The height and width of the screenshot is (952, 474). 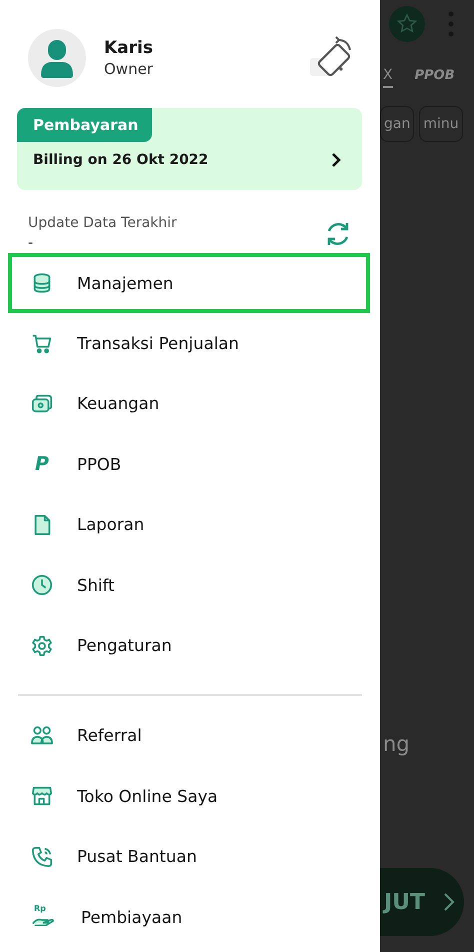 I want to click on menu-item: Keuangan, so click(x=189, y=404).